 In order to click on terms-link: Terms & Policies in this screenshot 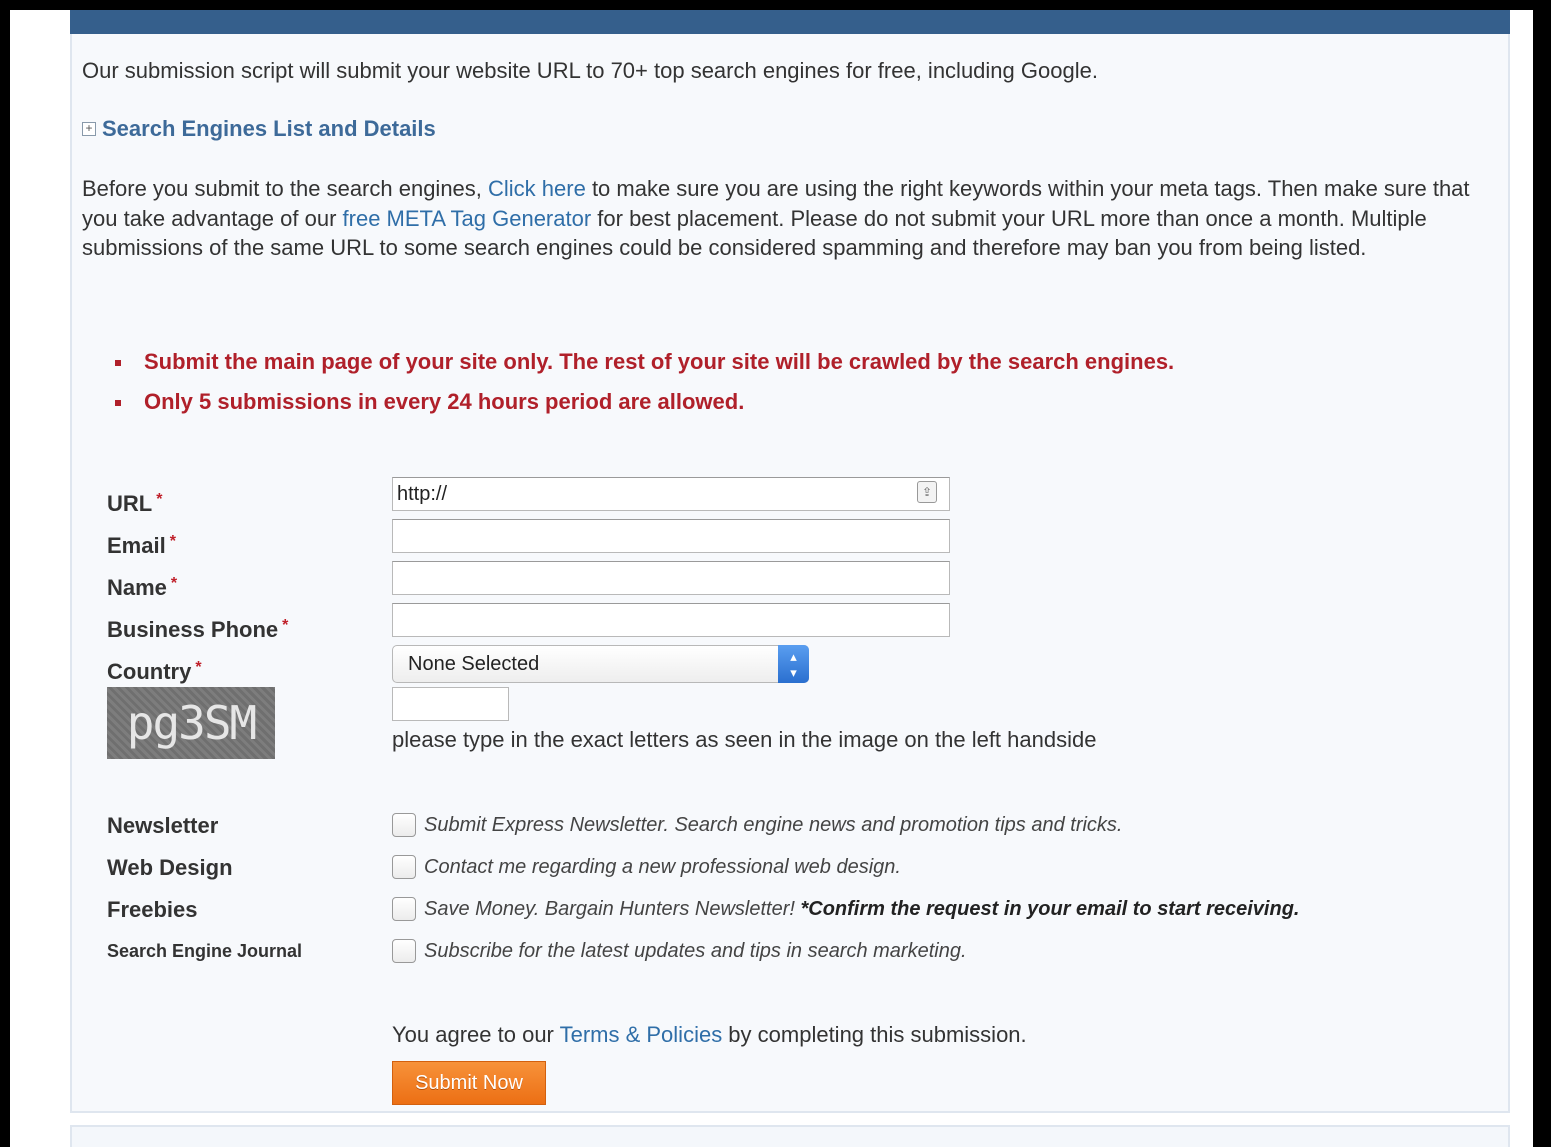, I will do `click(641, 1034)`.